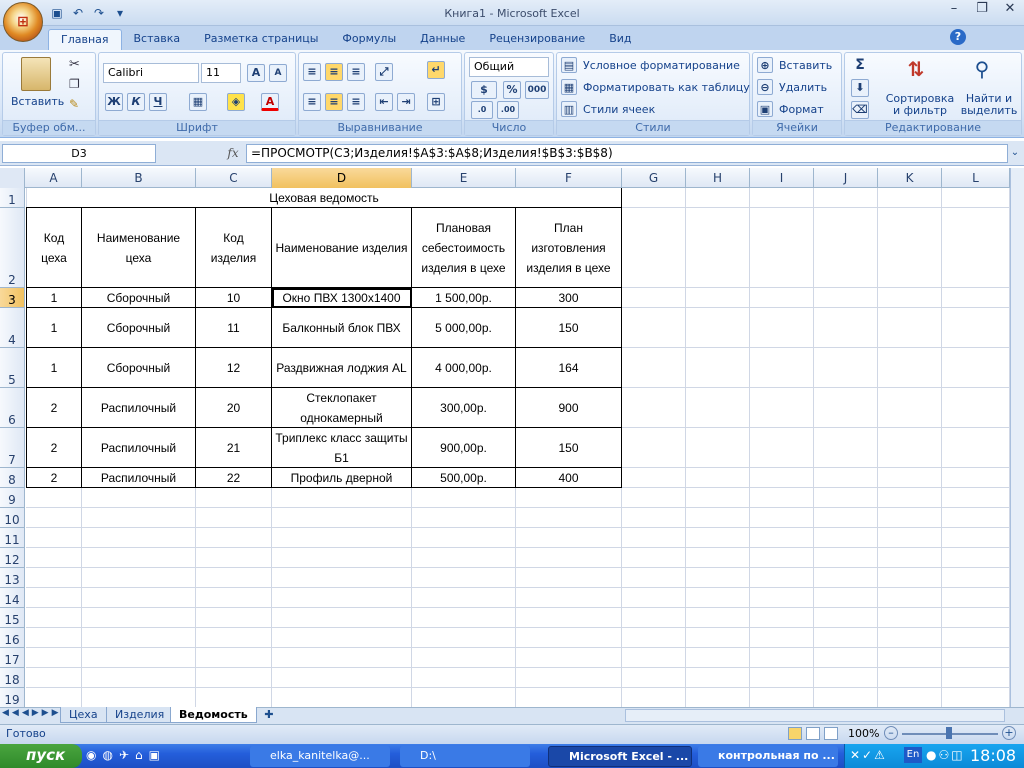 This screenshot has height=768, width=1024. Describe the element at coordinates (569, 328) in the screenshot. I see `table-cell: 150` at that location.